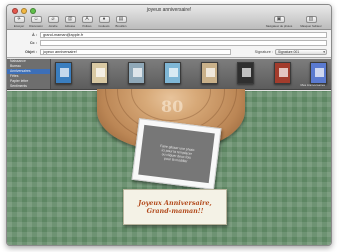 This screenshot has width=340, height=252. I want to click on fonts-button: A Polices, so click(87, 22).